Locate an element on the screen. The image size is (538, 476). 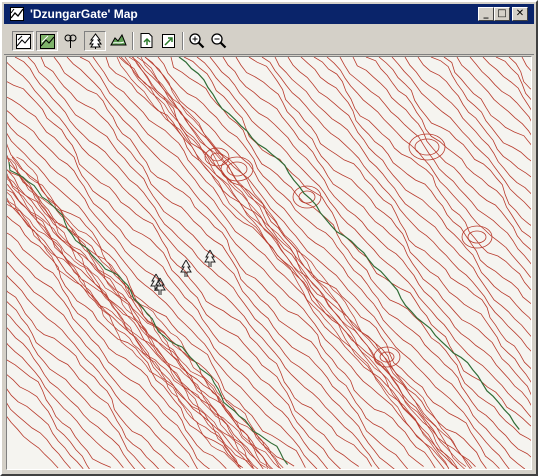
tree-icon is located at coordinates (95, 41).